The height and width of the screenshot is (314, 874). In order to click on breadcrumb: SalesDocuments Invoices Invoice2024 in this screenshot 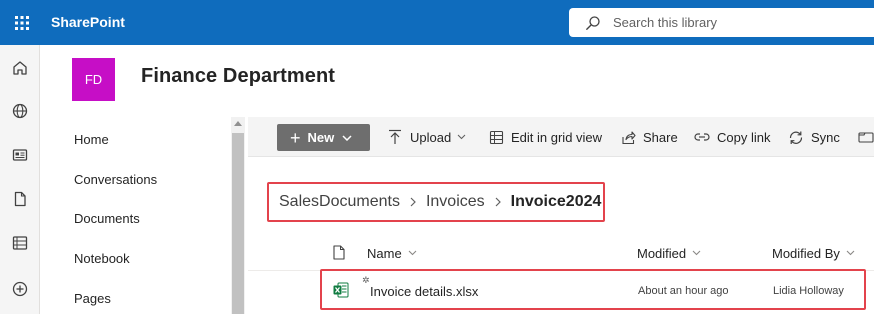, I will do `click(436, 202)`.